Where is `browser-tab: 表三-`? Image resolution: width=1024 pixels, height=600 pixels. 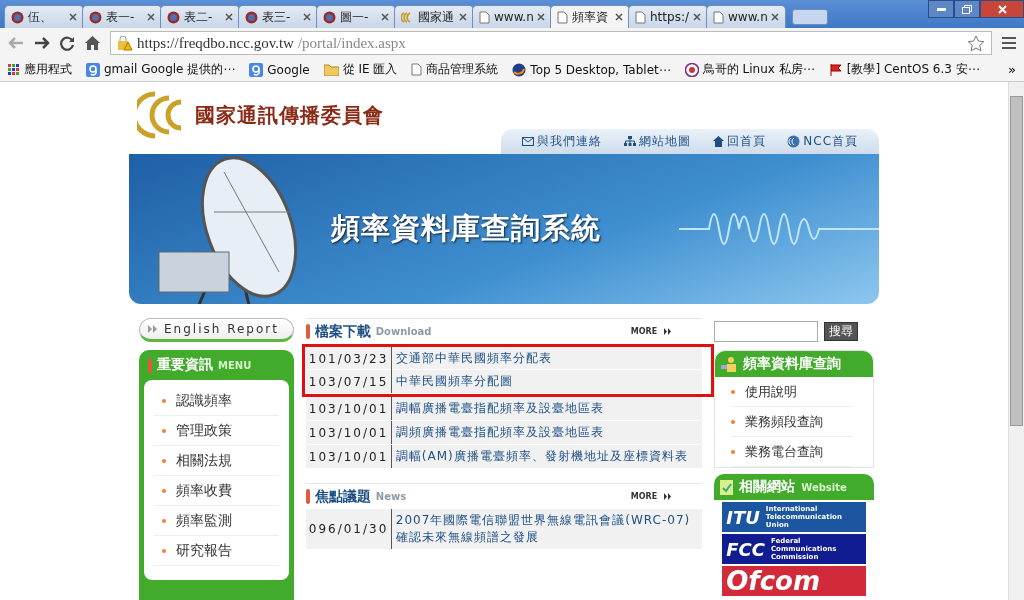
browser-tab: 表三- is located at coordinates (278, 16).